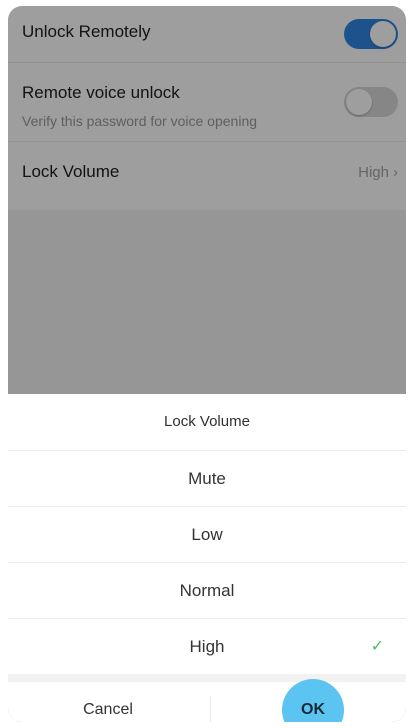  I want to click on sheet-actions: Cancel OK, so click(207, 700).